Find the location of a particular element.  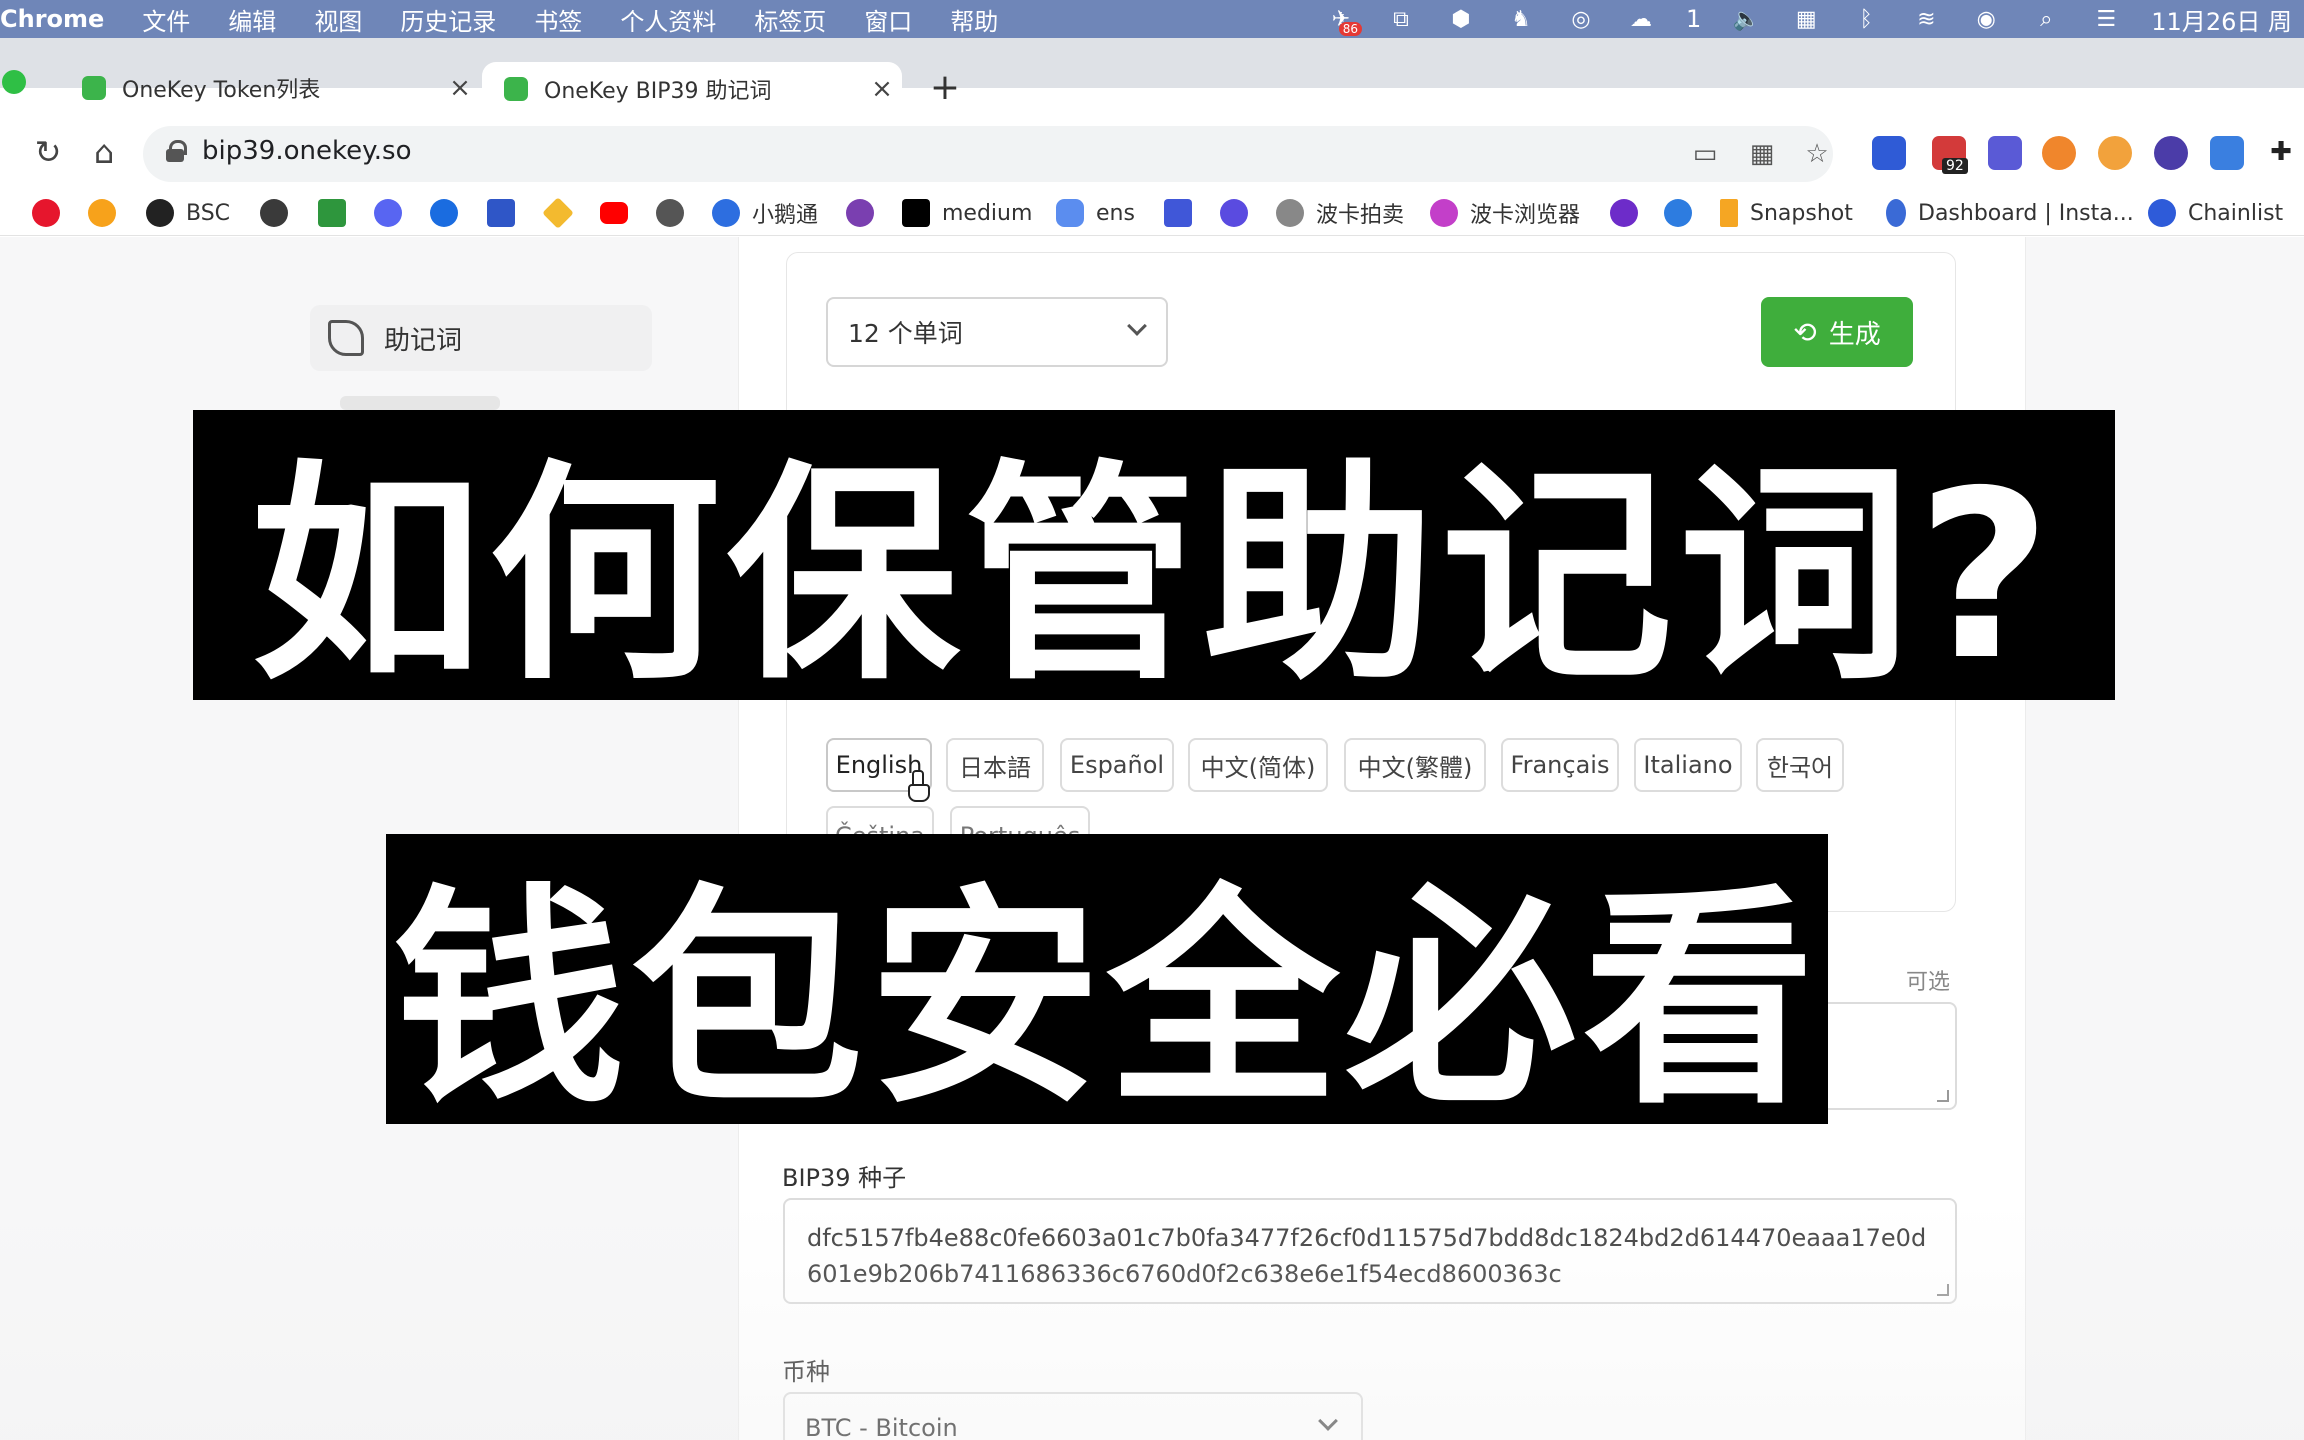

menu-profiles: 个人资料 is located at coordinates (668, 19).